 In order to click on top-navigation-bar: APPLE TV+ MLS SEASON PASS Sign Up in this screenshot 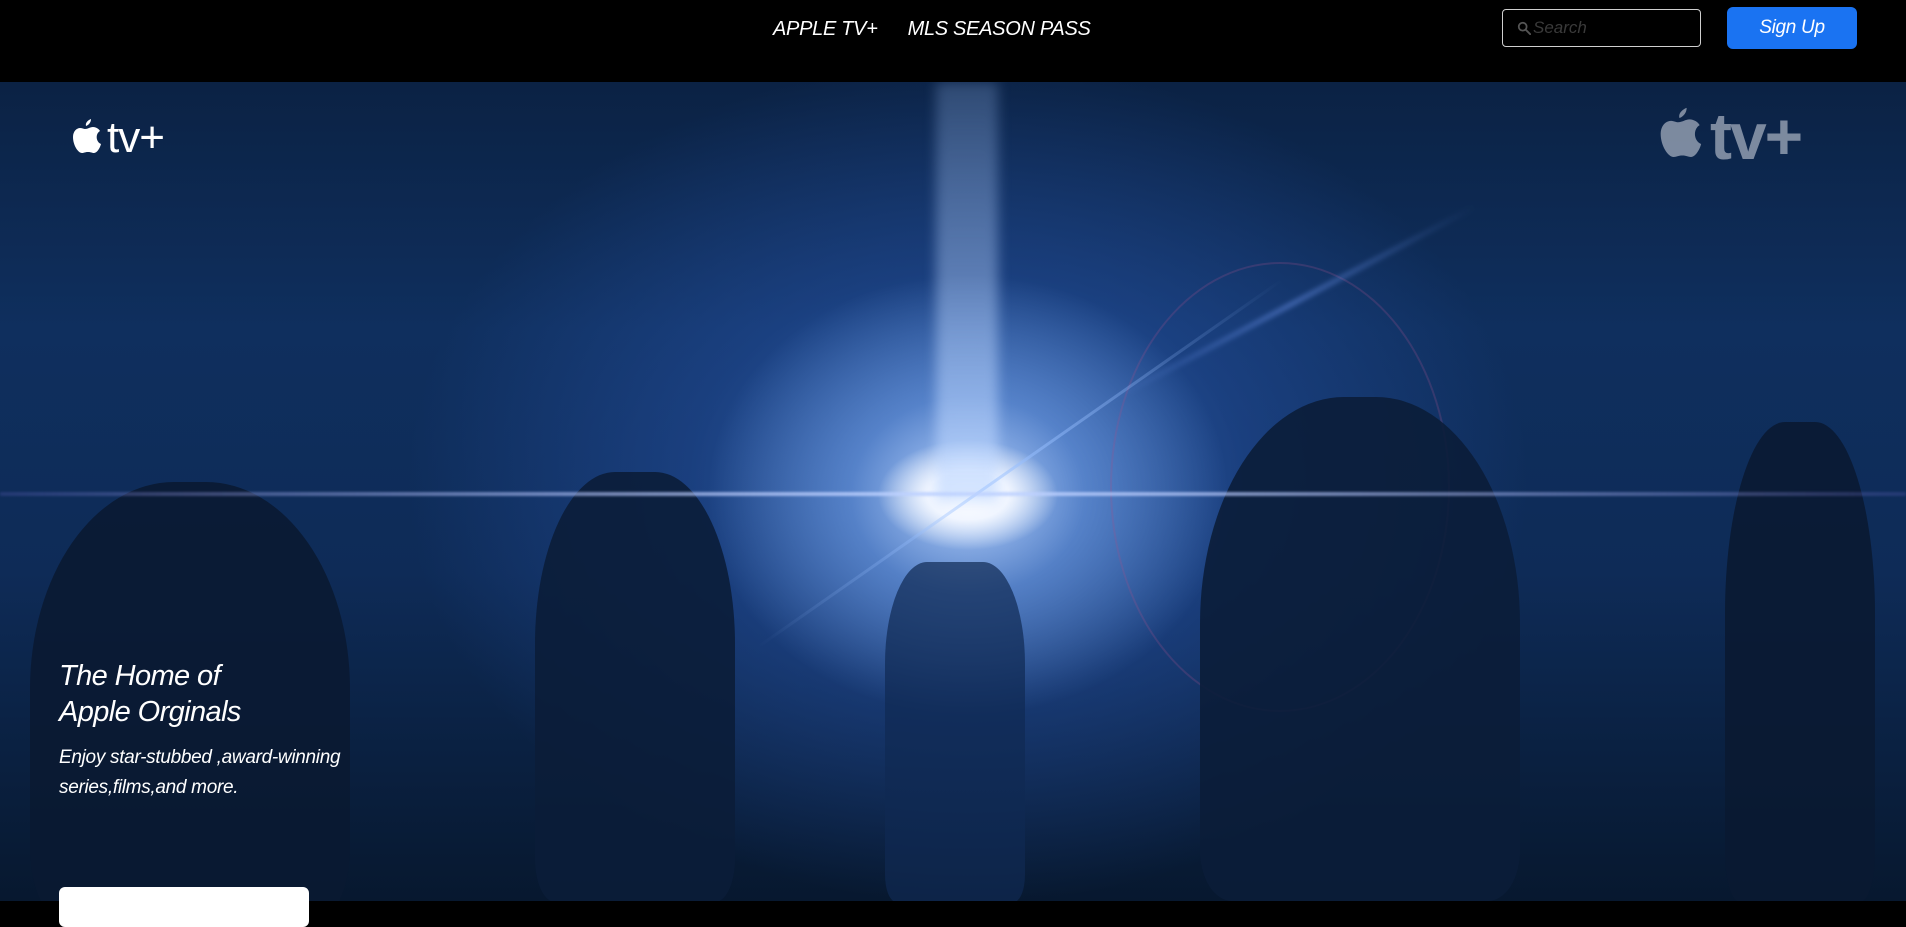, I will do `click(953, 41)`.